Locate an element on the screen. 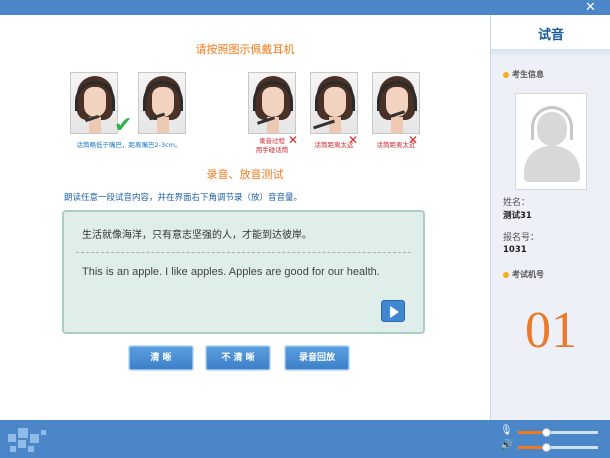 This screenshot has width=610, height=458. caption-close: 话筒距离太近 is located at coordinates (396, 145).